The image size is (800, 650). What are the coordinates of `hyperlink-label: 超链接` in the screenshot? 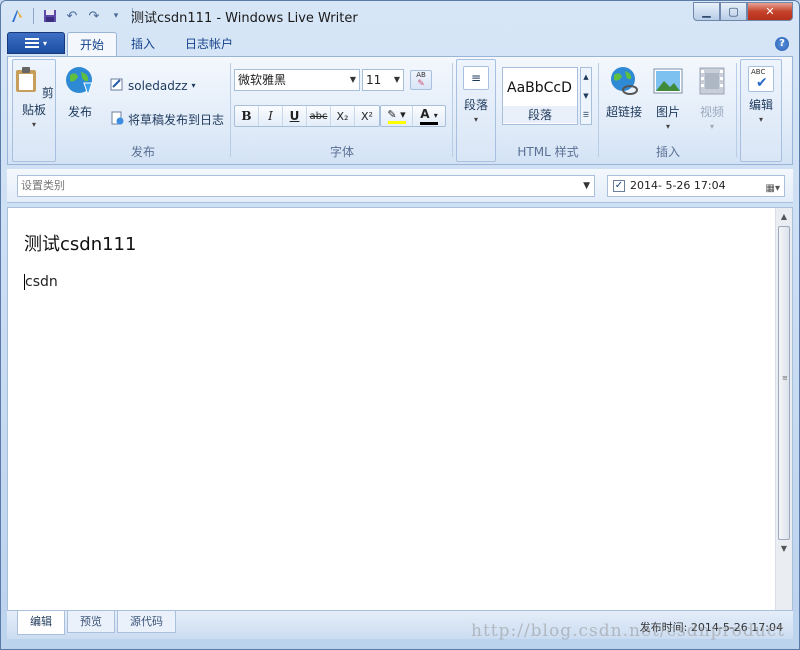 It's located at (623, 112).